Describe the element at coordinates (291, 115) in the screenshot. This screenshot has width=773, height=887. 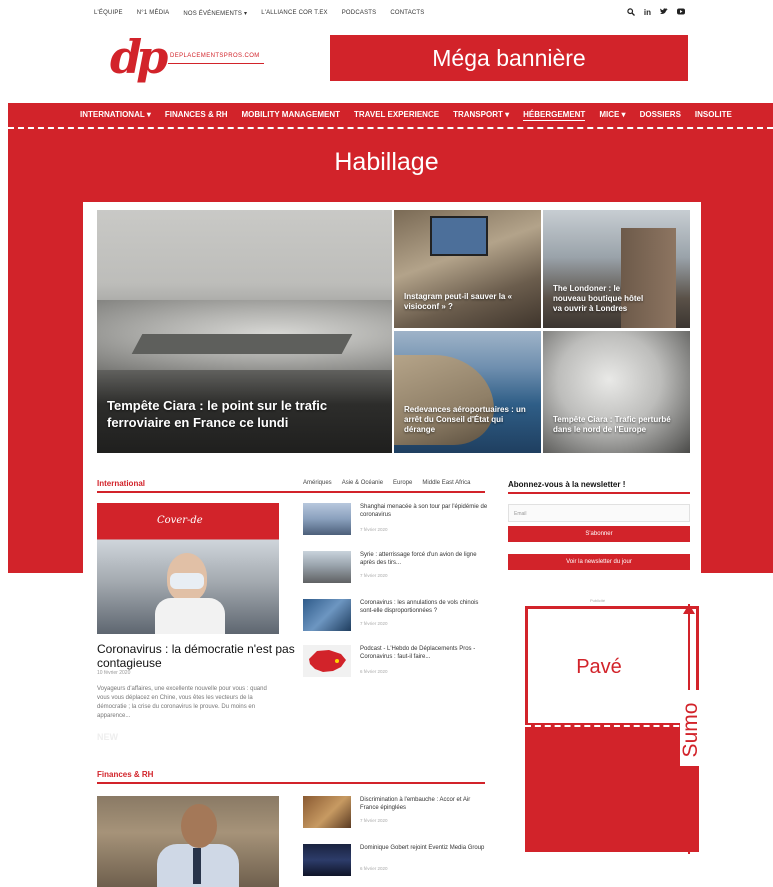
I see `menu-item-mobility: Mobility Management` at that location.